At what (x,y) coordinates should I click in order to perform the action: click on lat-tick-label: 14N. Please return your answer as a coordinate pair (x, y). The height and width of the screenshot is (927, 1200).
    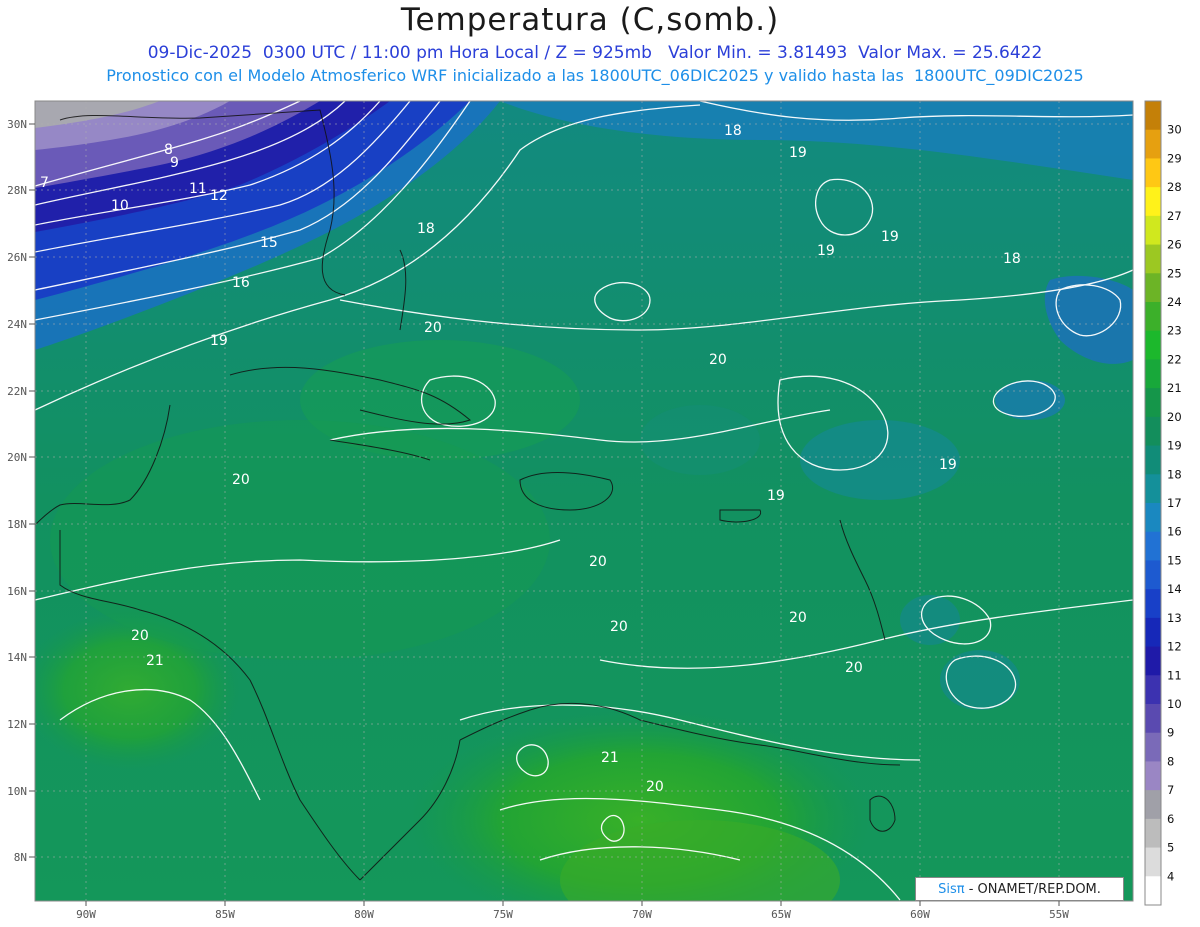
    Looking at the image, I should click on (17, 657).